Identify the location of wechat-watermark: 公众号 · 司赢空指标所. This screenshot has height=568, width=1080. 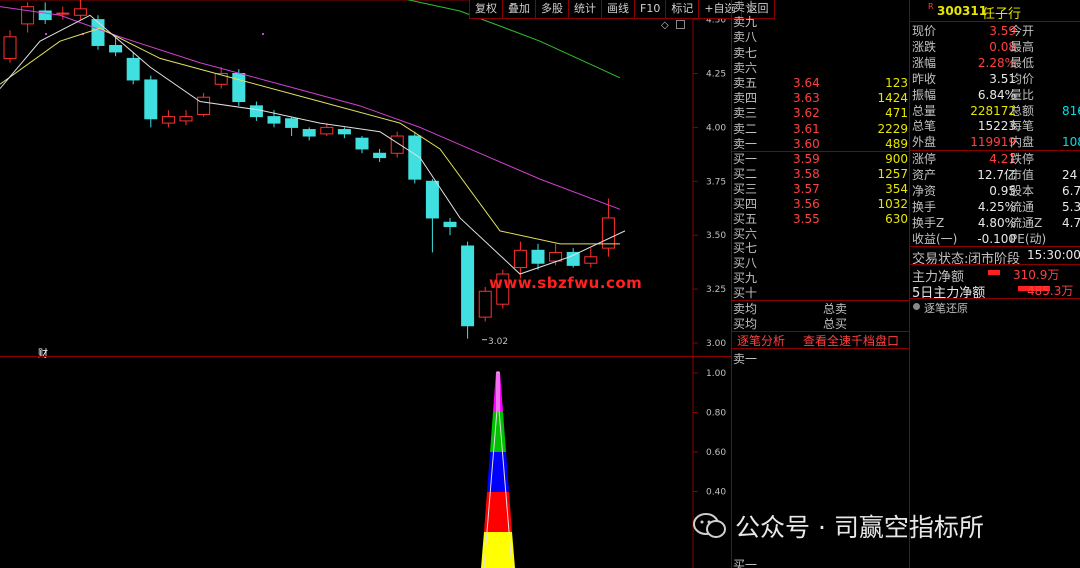
(878, 526).